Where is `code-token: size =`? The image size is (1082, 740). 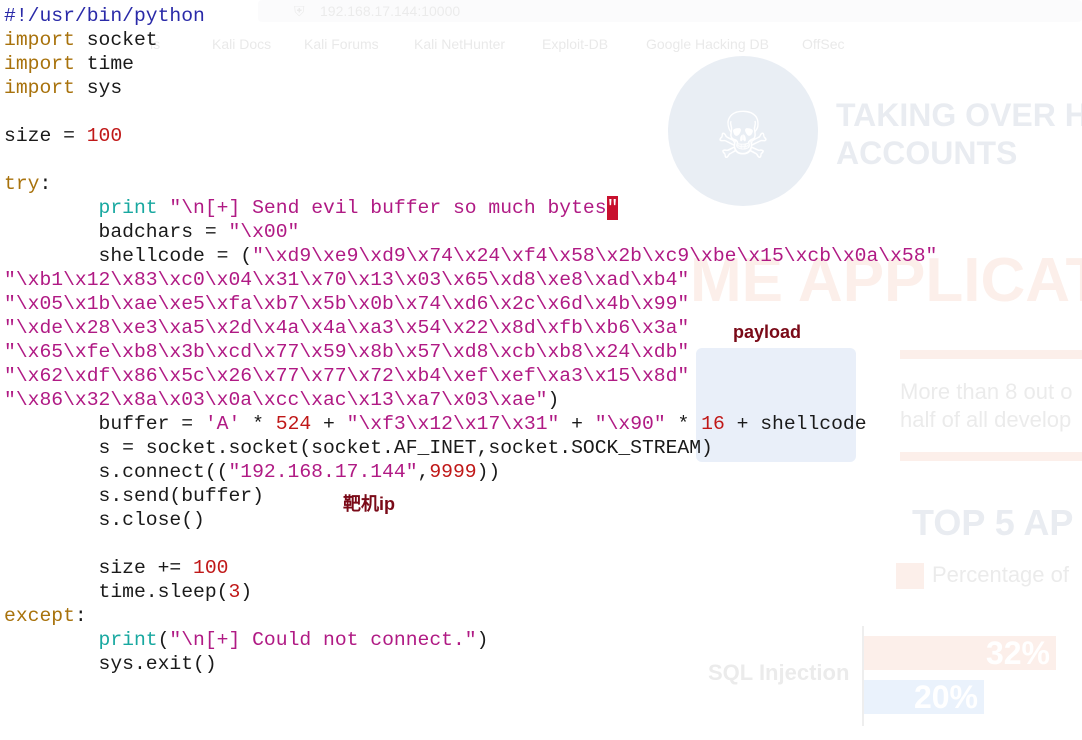
code-token: size = is located at coordinates (45, 136).